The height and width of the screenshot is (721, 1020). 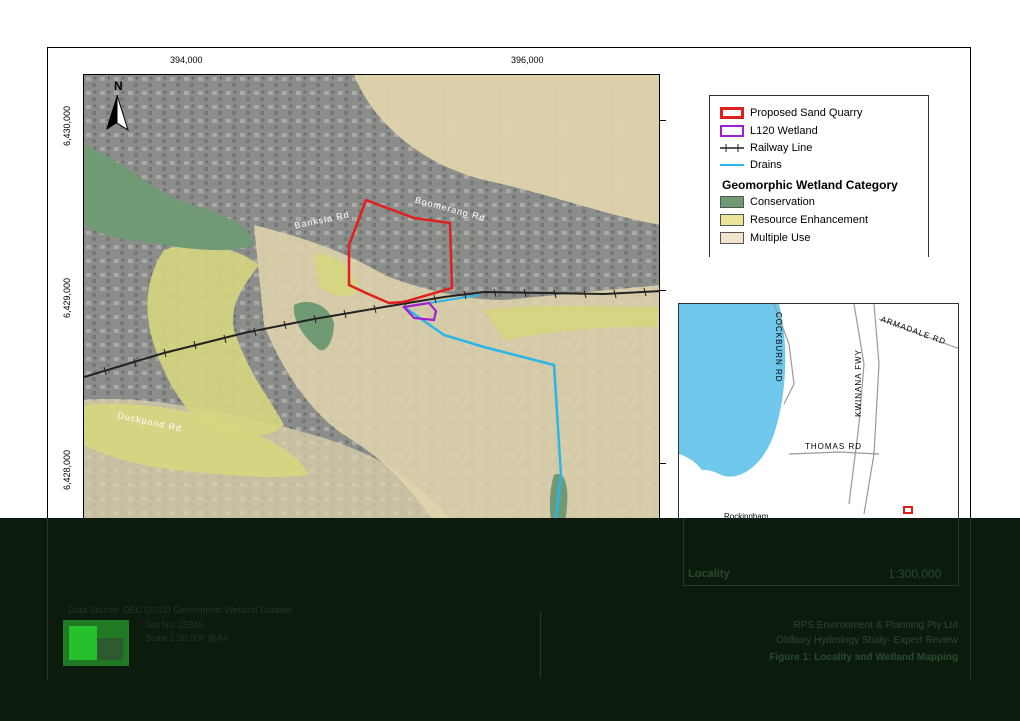 I want to click on legend-item: Resource Enhancement, so click(x=794, y=220).